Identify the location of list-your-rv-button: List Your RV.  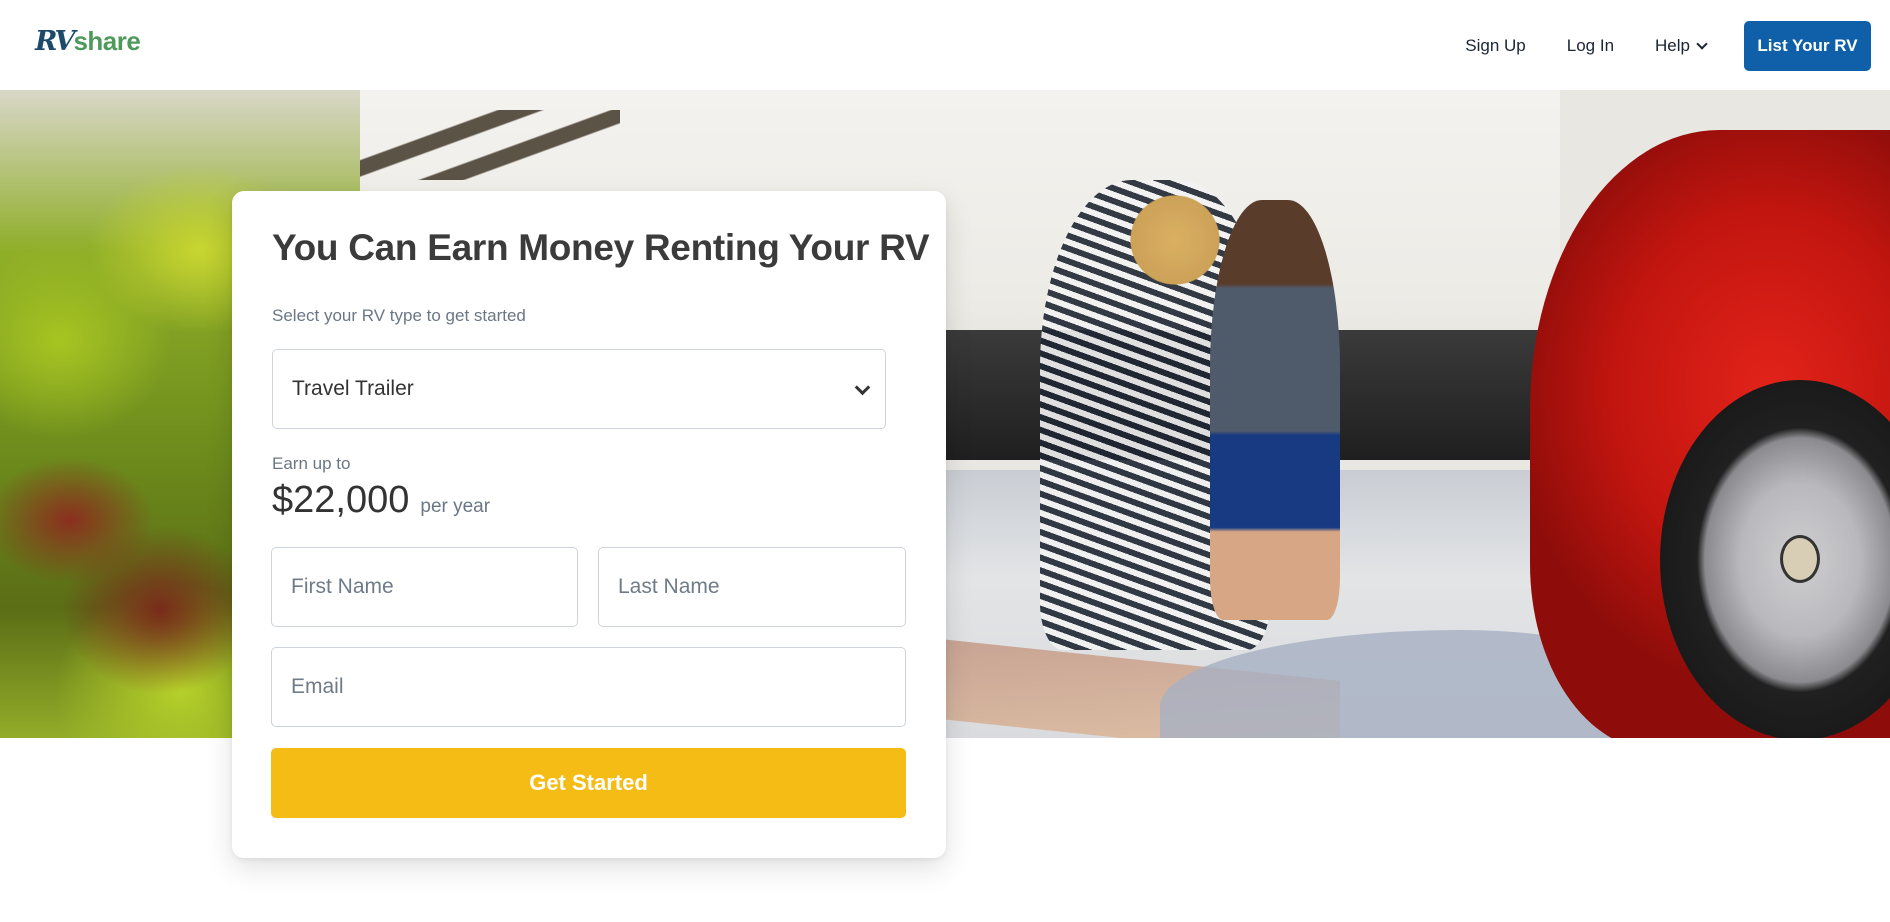
(1807, 46).